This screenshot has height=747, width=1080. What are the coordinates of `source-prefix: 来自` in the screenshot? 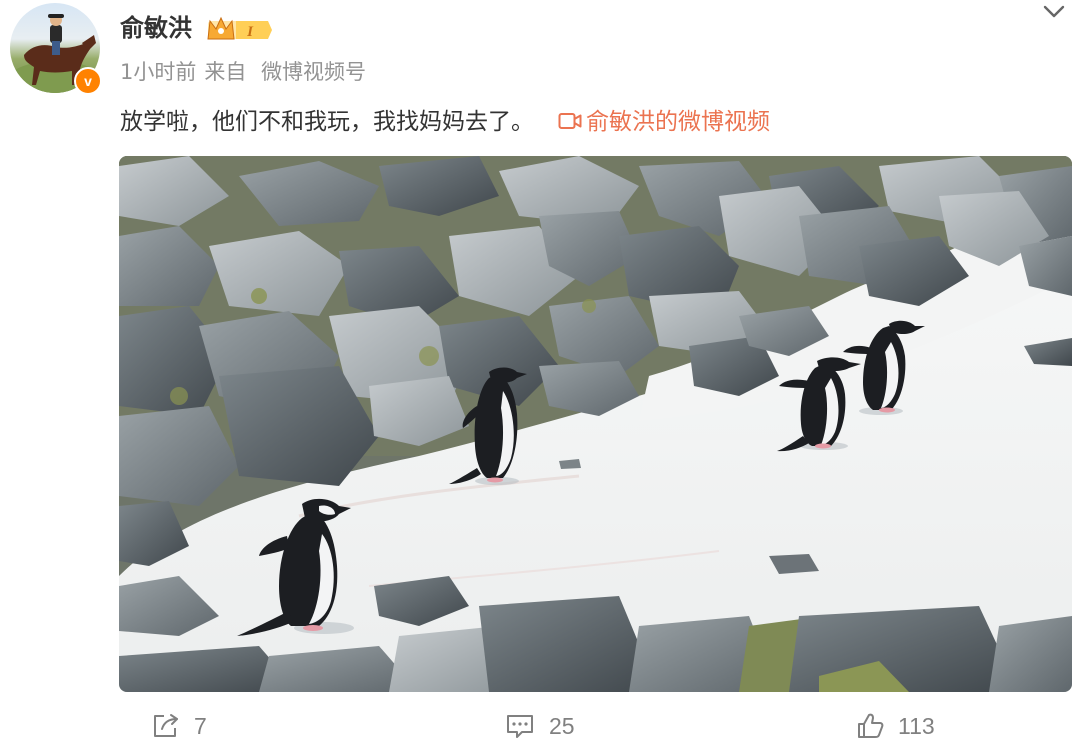 It's located at (225, 72).